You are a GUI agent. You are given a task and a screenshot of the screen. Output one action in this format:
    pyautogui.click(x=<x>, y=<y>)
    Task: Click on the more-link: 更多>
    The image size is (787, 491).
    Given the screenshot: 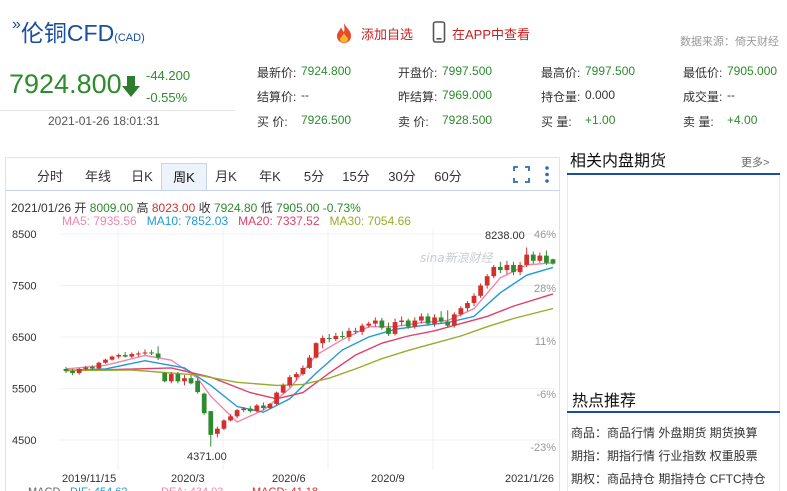 What is the action you would take?
    pyautogui.click(x=755, y=162)
    